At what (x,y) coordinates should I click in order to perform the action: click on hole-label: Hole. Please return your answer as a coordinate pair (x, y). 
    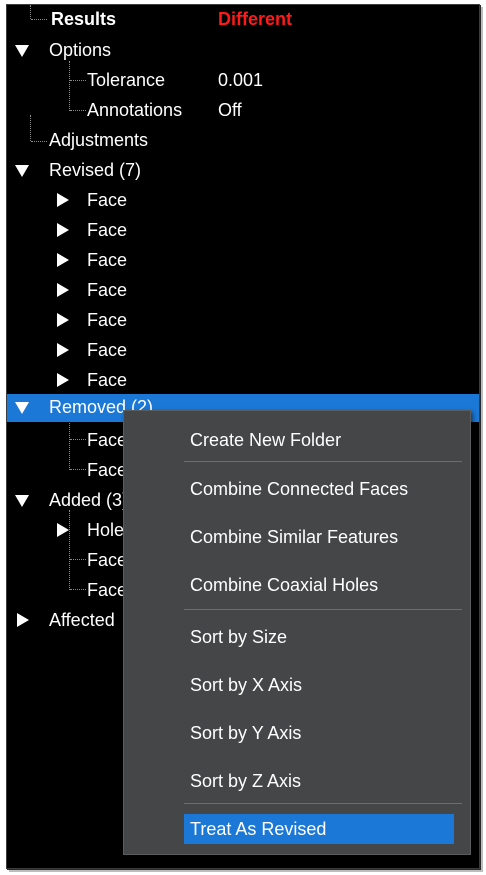
    Looking at the image, I should click on (106, 530).